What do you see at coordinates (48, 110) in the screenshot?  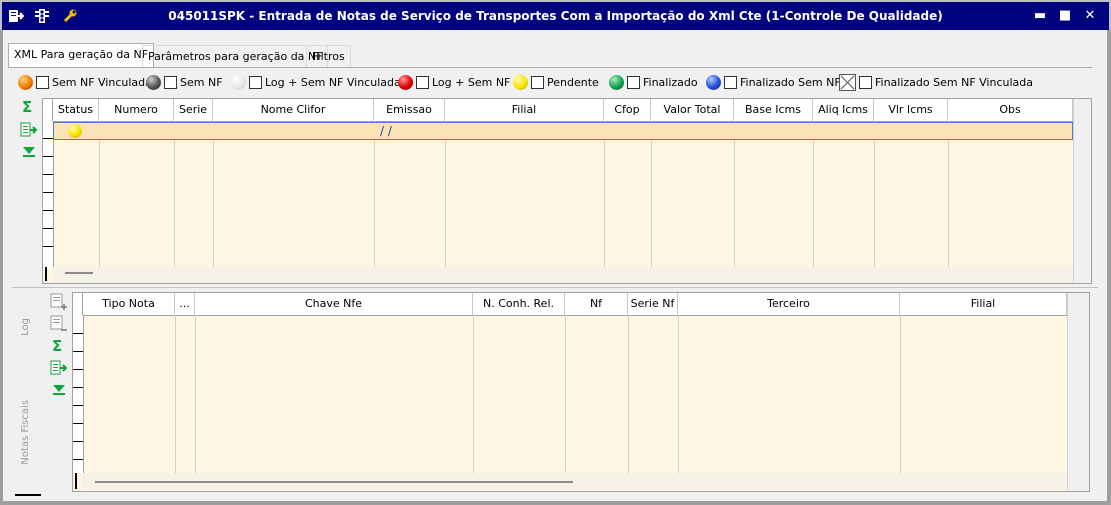 I see `row-indicator-header` at bounding box center [48, 110].